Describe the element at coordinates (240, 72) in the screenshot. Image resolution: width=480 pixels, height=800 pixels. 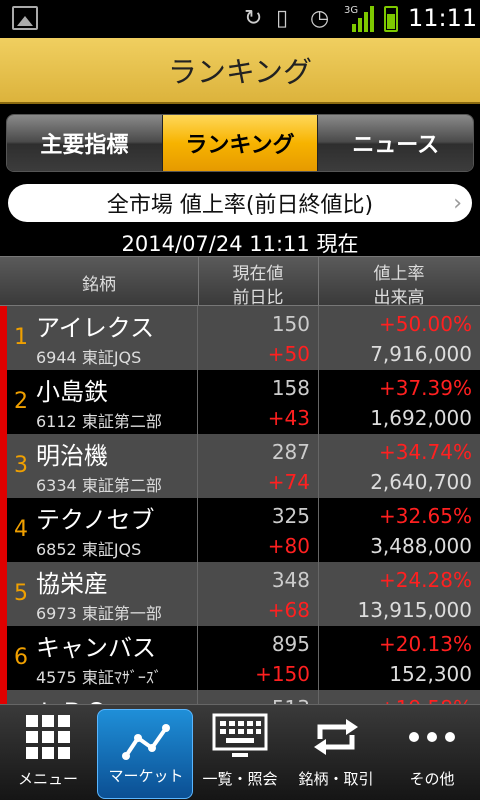
I see `page-title: ランキング` at that location.